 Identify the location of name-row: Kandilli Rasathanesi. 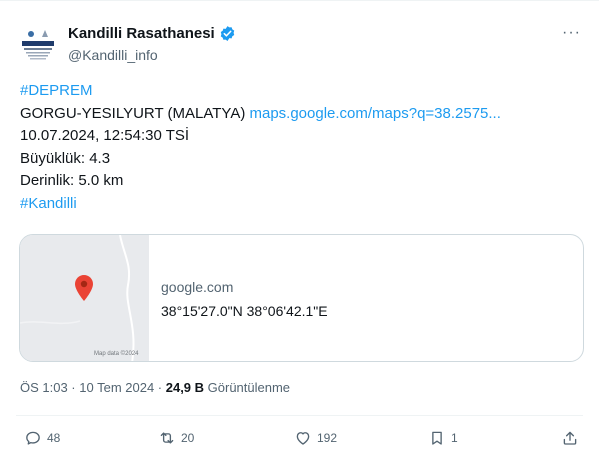
(152, 33).